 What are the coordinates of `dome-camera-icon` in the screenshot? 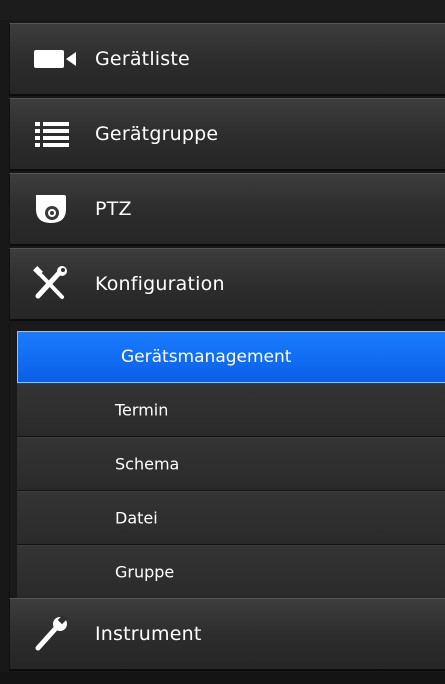 It's located at (57, 209).